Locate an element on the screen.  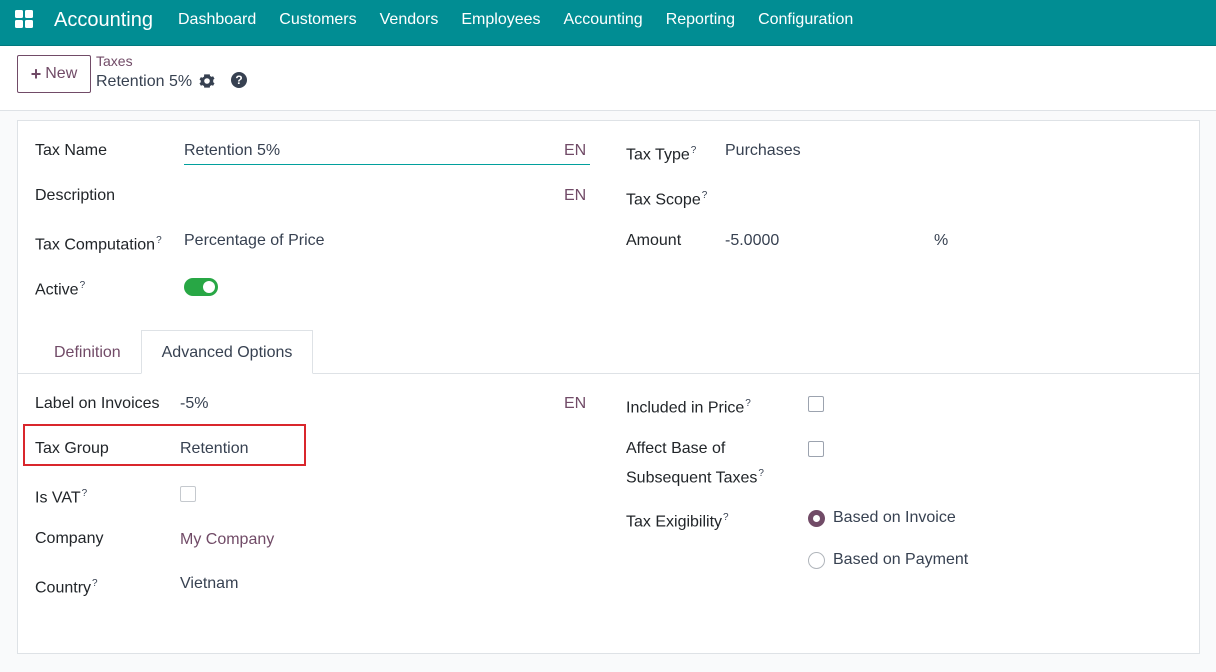
amount-label: Amount is located at coordinates (654, 240).